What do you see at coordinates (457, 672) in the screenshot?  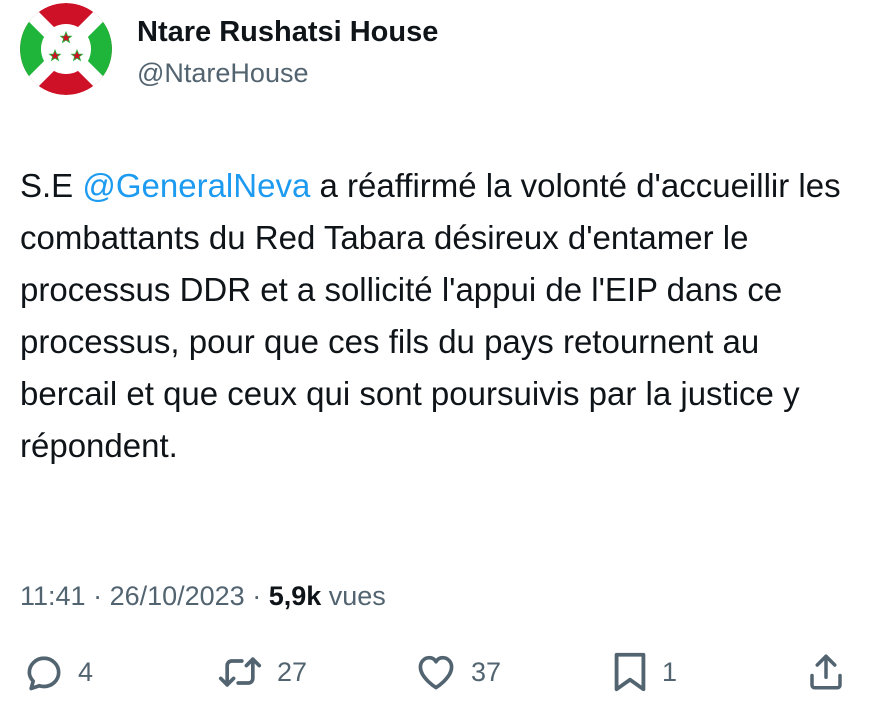 I see `like-button: 37` at bounding box center [457, 672].